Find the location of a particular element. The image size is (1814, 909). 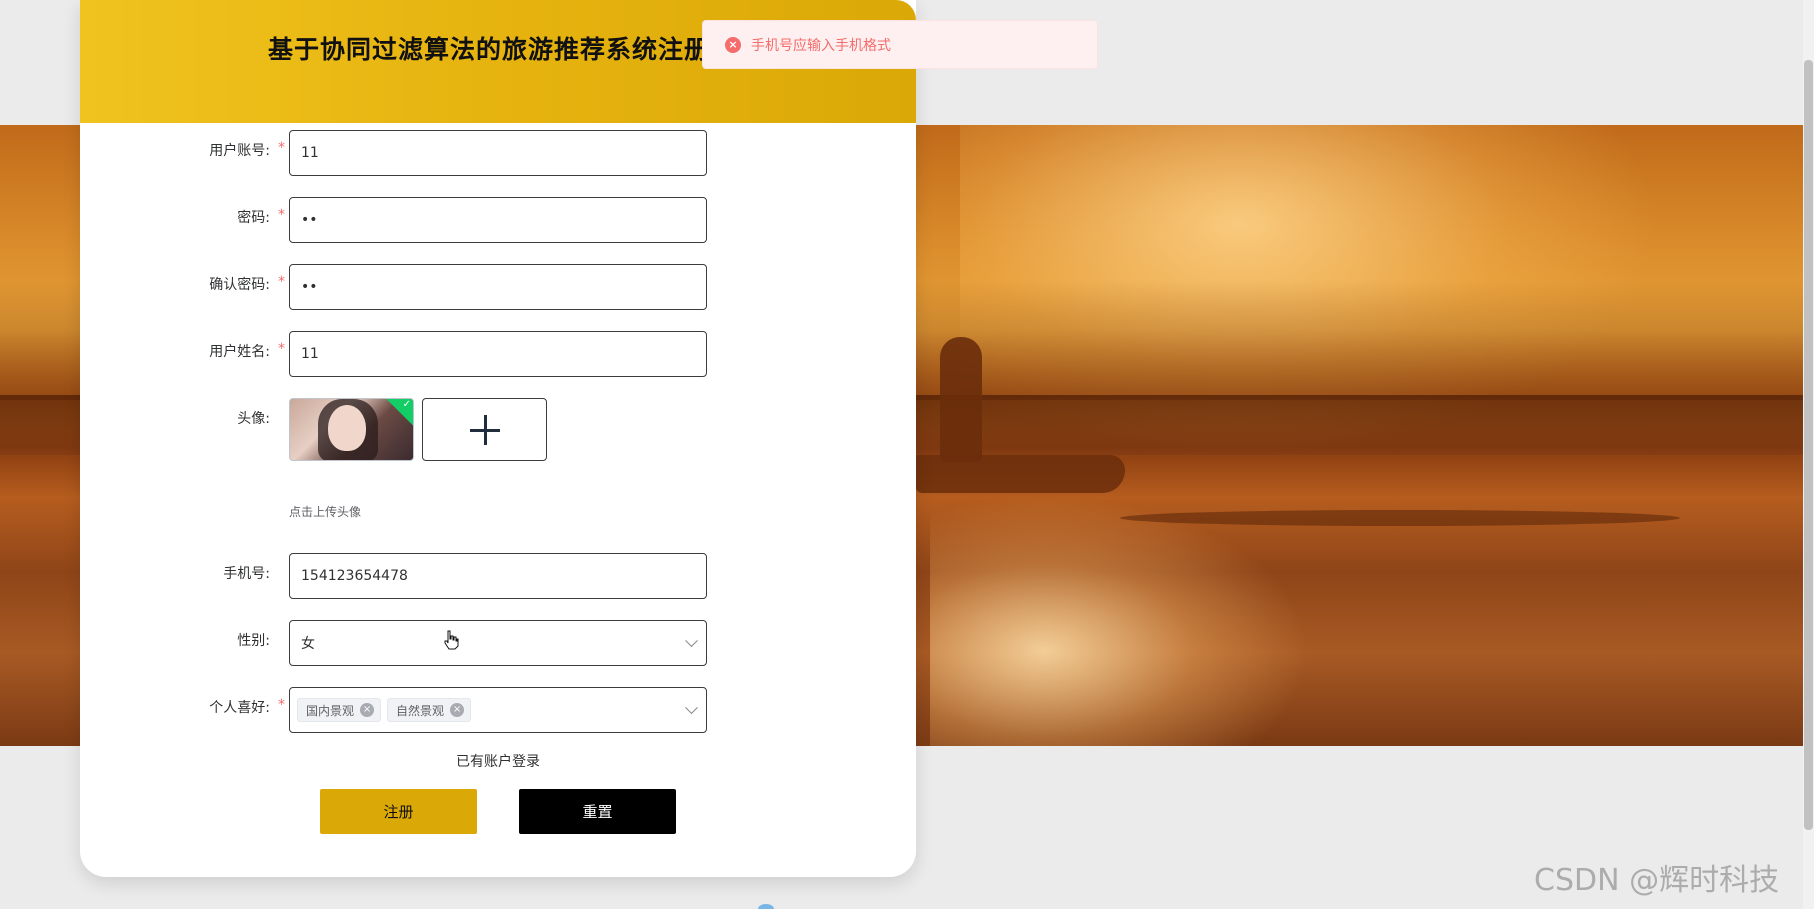

avatar-upload-hint: 点击上传头像 is located at coordinates (325, 512).